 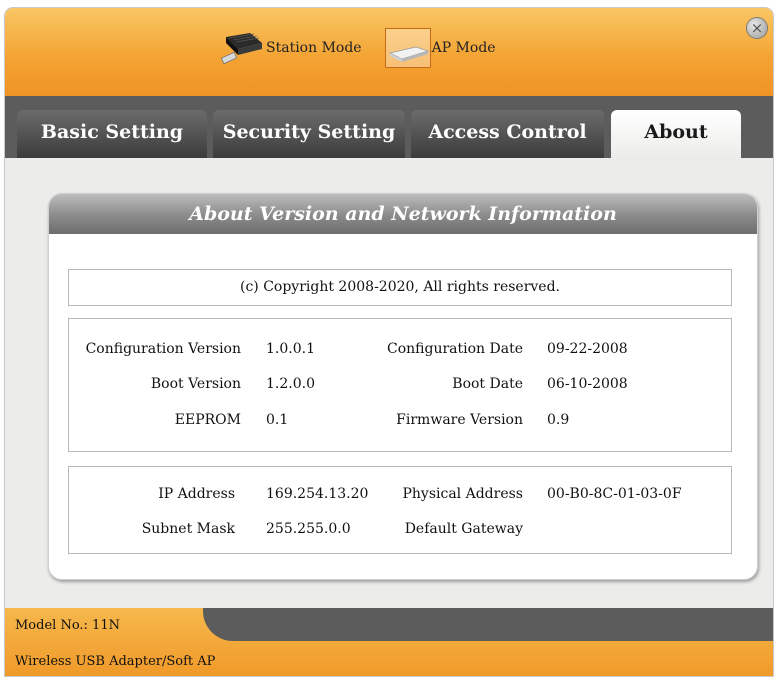 I want to click on status-bar-divider, so click(x=488, y=624).